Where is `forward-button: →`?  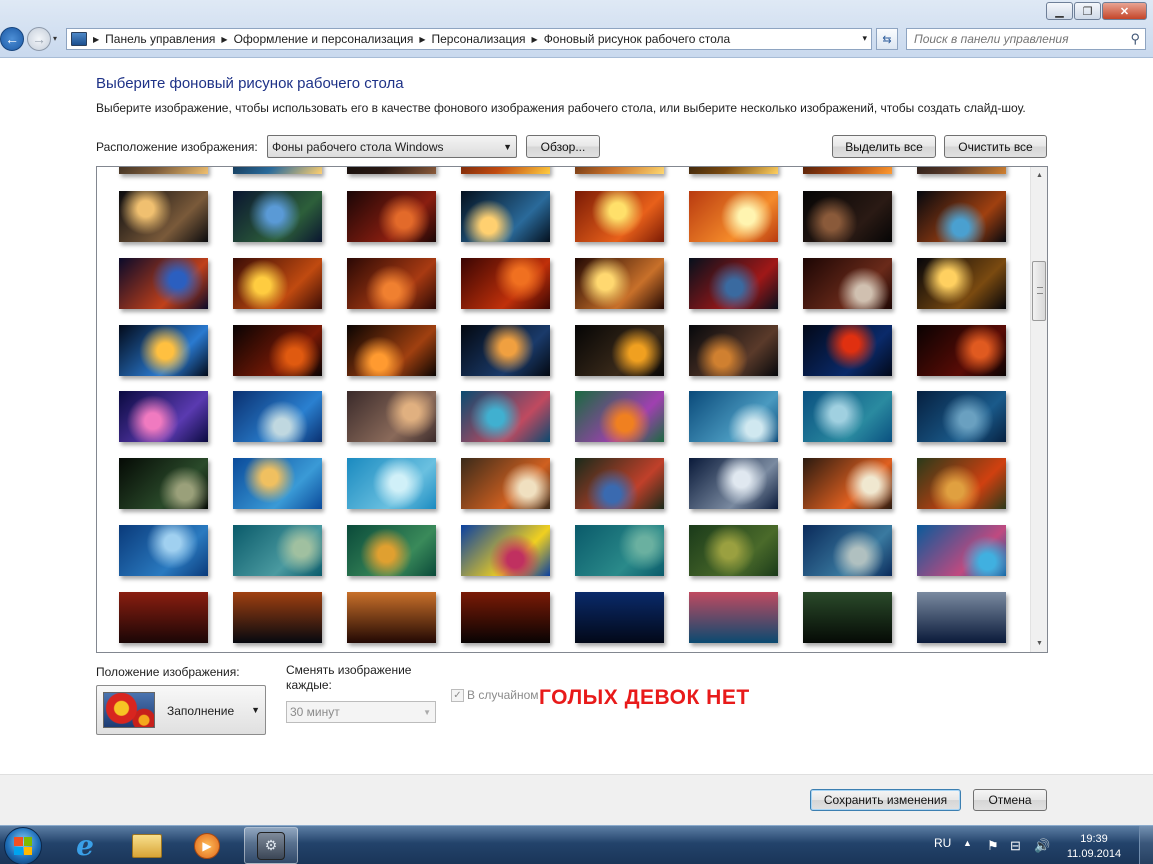 forward-button: → is located at coordinates (39, 39).